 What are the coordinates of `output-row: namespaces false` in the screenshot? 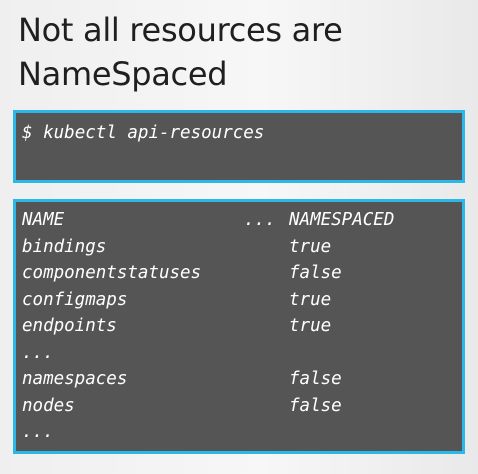 It's located at (242, 379).